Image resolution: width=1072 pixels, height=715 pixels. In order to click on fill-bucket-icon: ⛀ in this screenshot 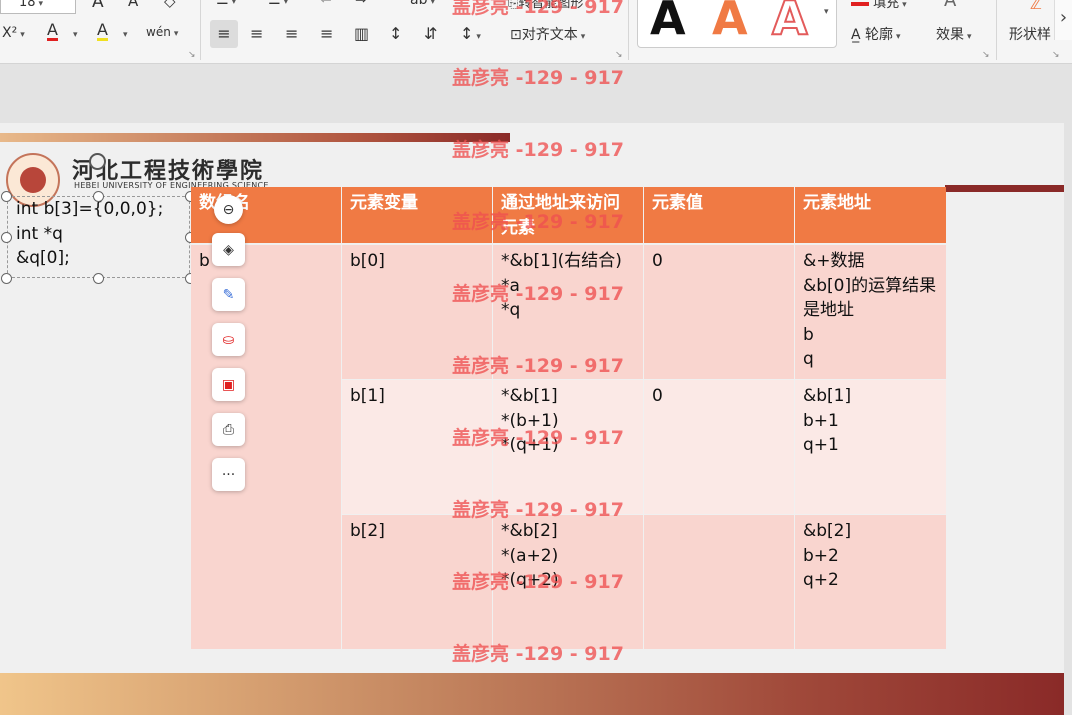, I will do `click(228, 339)`.